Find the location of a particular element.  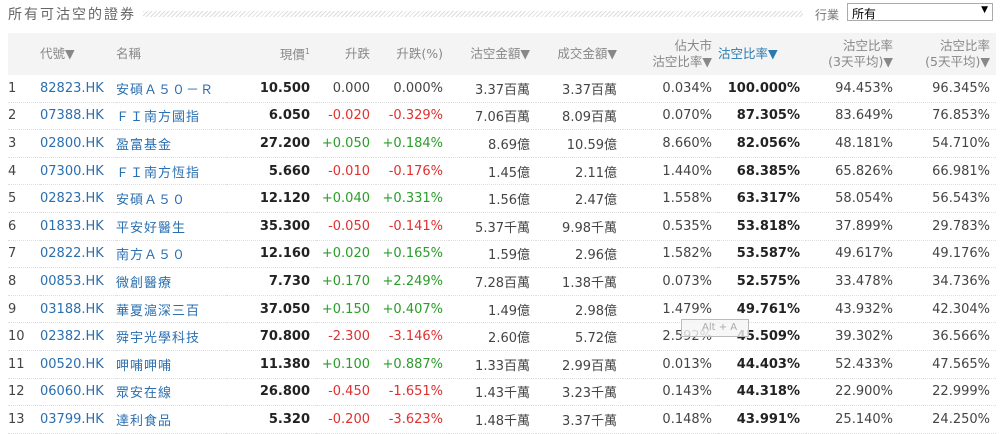

turnover: 8.09百萬 is located at coordinates (579, 116).